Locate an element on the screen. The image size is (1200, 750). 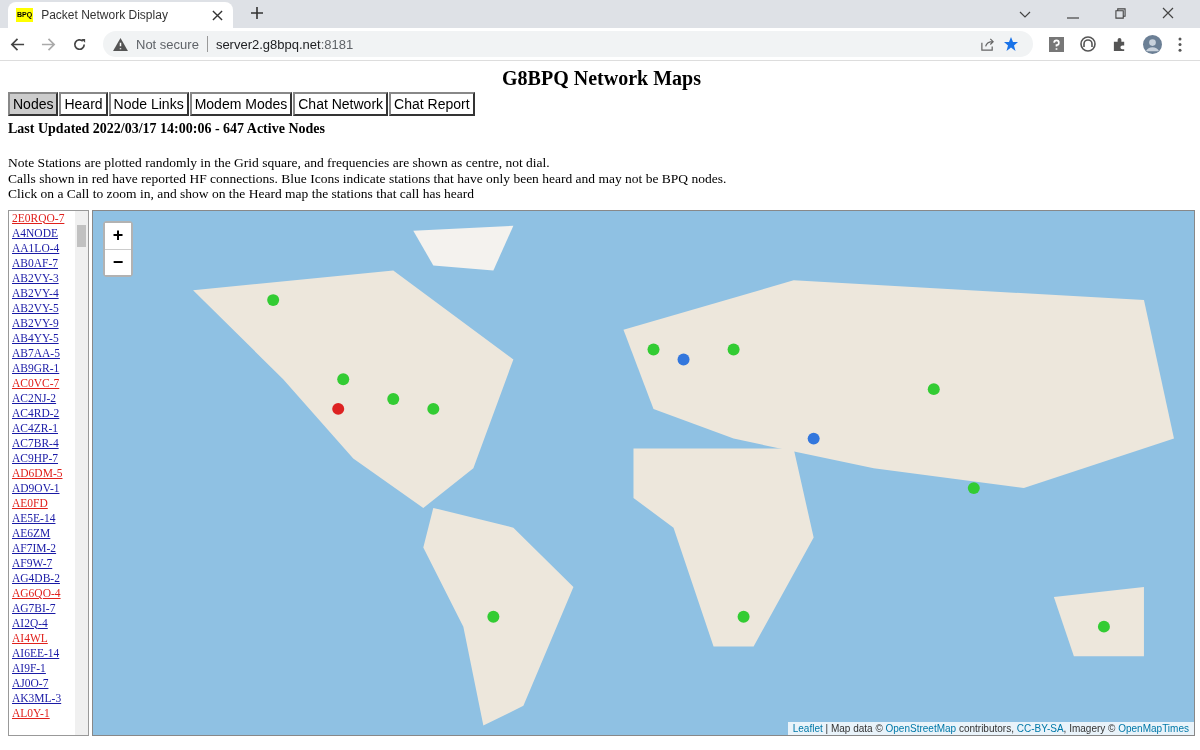
puzzle-icon is located at coordinates (1119, 44).